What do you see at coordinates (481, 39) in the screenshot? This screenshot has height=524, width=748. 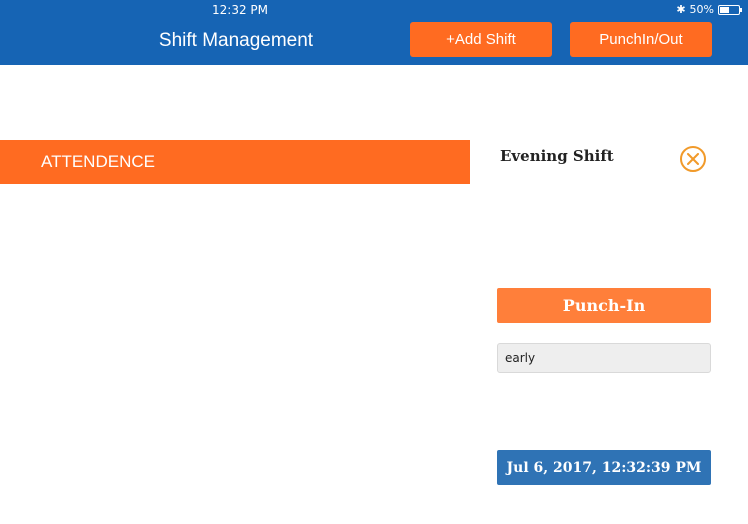 I see `add-shift-button: +Add Shift` at bounding box center [481, 39].